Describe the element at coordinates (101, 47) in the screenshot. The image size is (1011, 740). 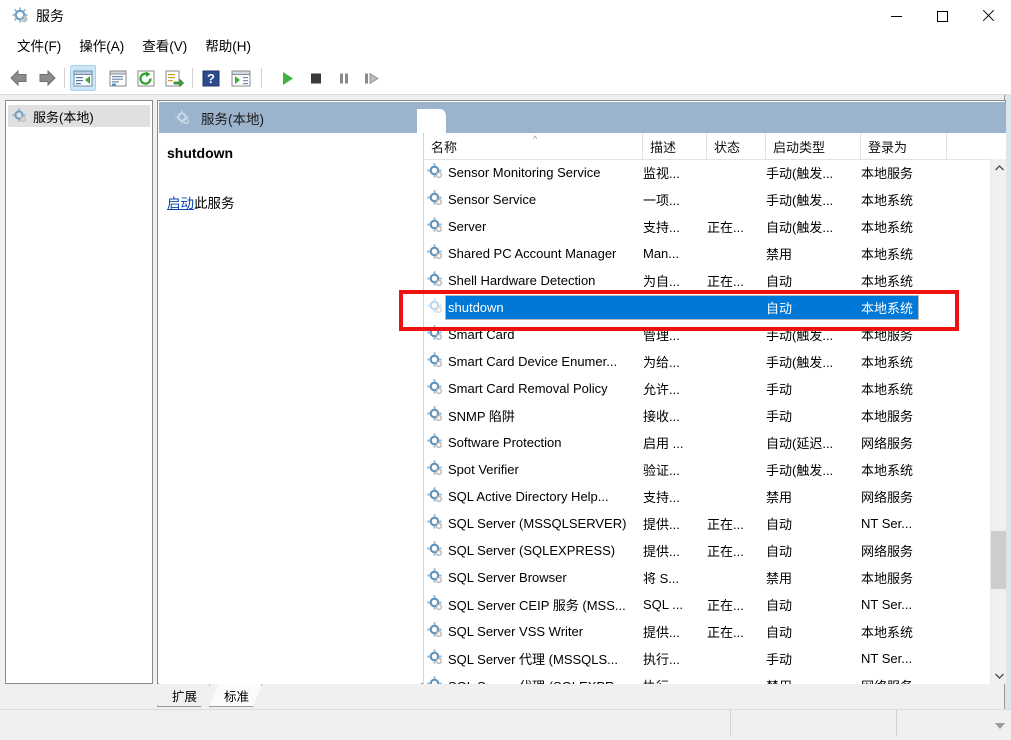
I see `menu-action: 操作(A)` at that location.